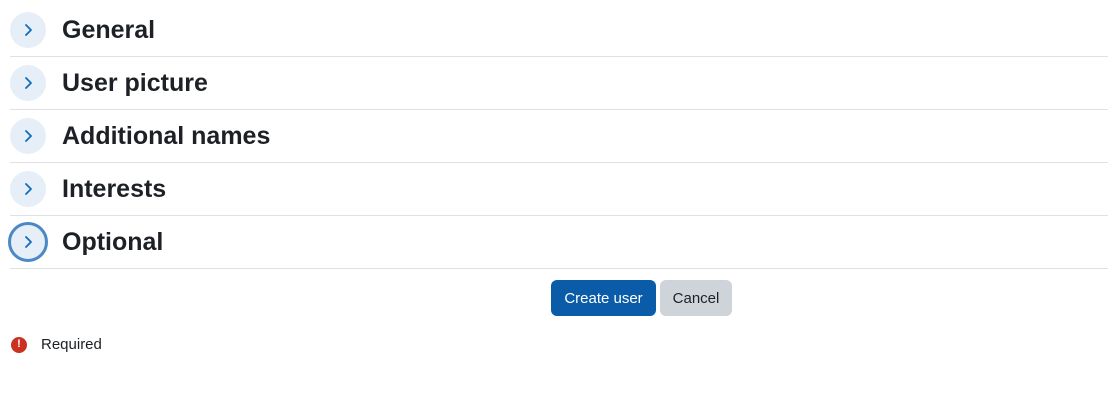 This screenshot has width=1108, height=404. What do you see at coordinates (559, 83) in the screenshot?
I see `section-user-picture: User picture` at bounding box center [559, 83].